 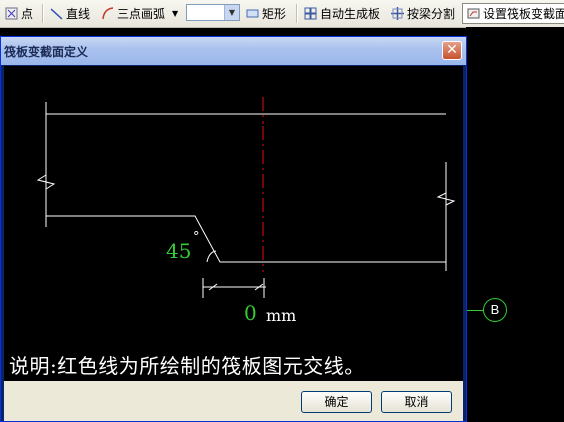 What do you see at coordinates (231, 12) in the screenshot?
I see `dropdown-chevron-icon: ▼` at bounding box center [231, 12].